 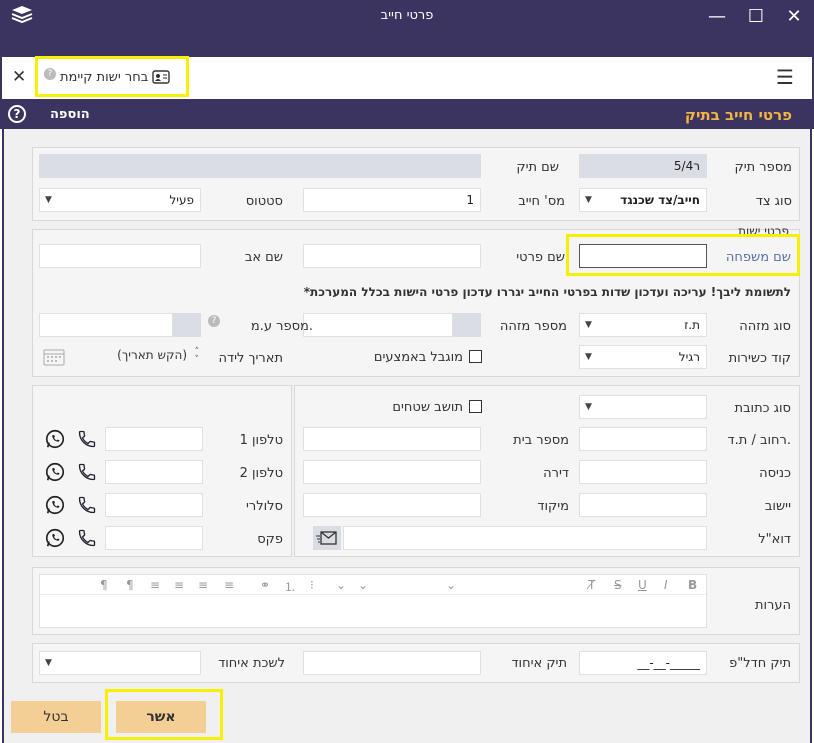 What do you see at coordinates (427, 407) in the screenshot?
I see `territories-label: תושב שטחים` at bounding box center [427, 407].